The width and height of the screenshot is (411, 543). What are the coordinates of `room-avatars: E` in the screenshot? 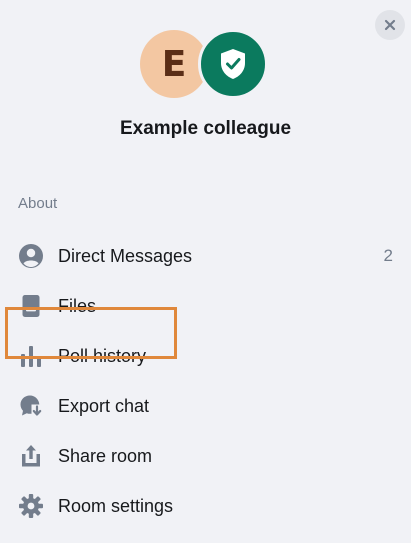 It's located at (205, 64).